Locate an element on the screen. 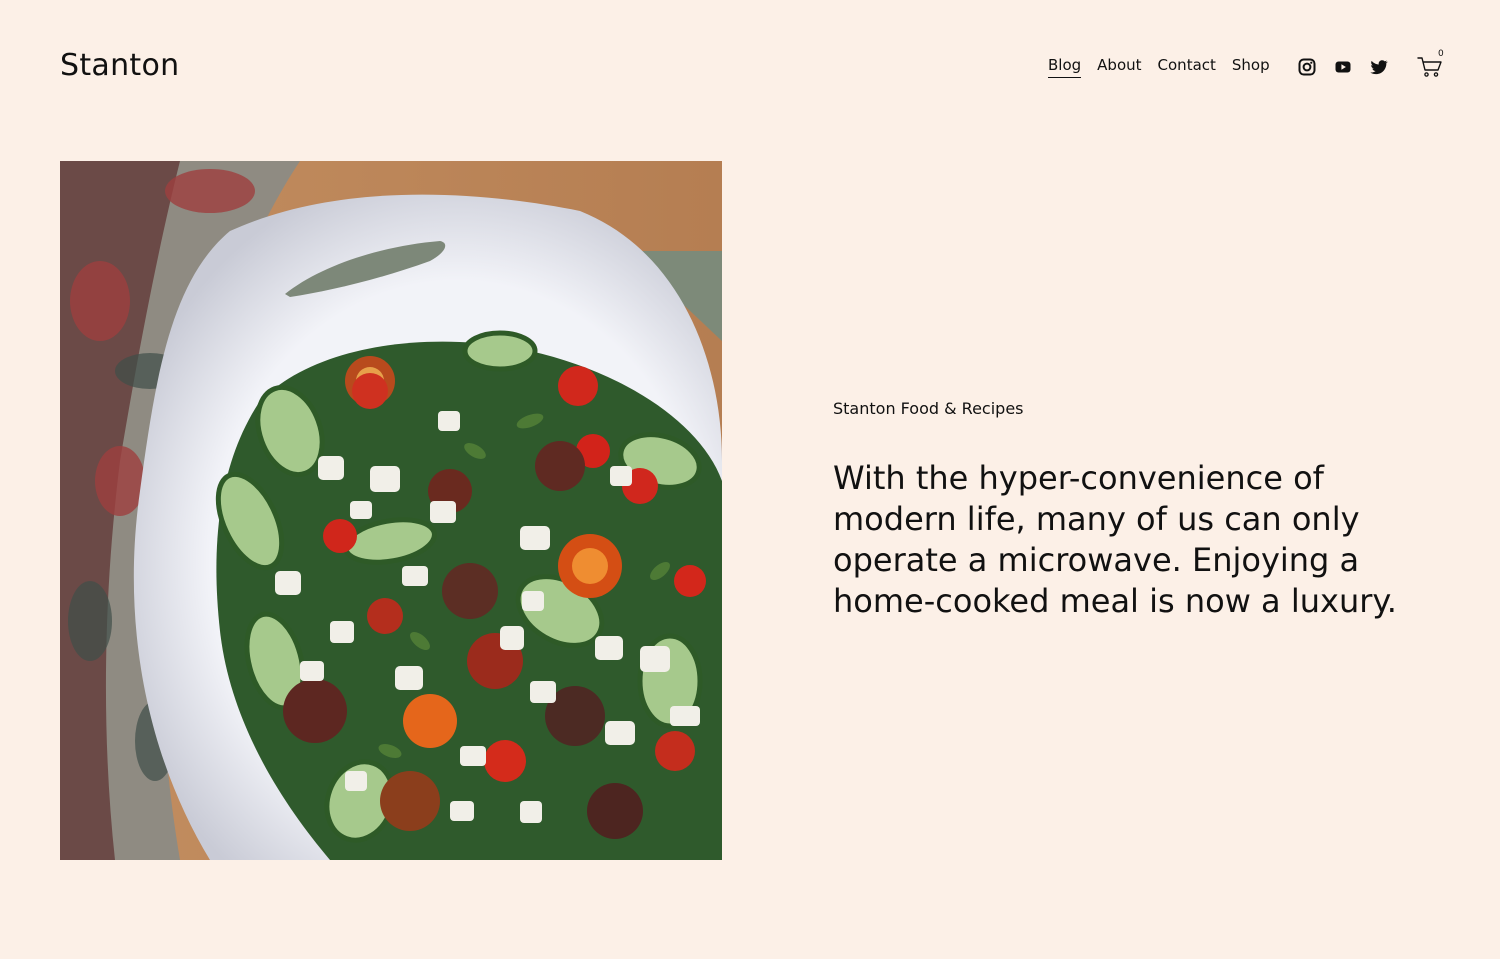 Image resolution: width=1500 pixels, height=959 pixels. nav-link-blog: Blog is located at coordinates (1065, 67).